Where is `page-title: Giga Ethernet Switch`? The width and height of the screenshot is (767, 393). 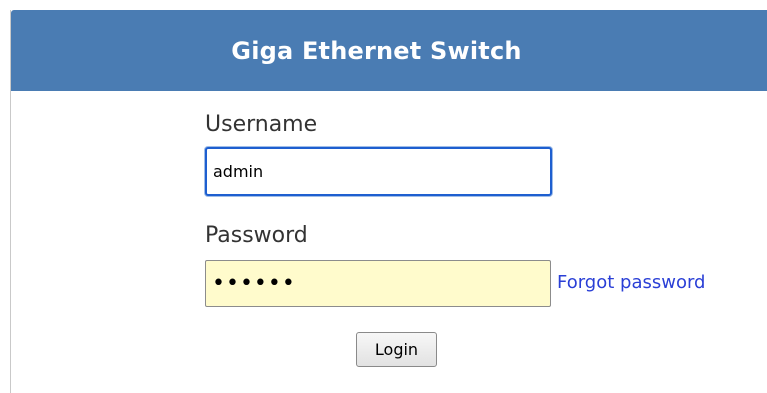
page-title: Giga Ethernet Switch is located at coordinates (376, 50).